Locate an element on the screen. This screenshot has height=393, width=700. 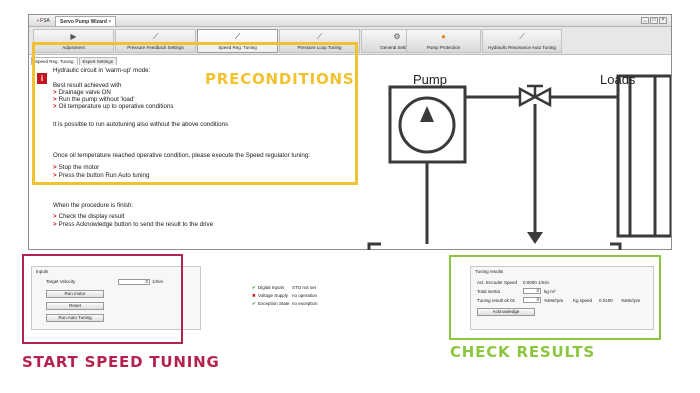
tank-right is located at coordinates (616, 246).